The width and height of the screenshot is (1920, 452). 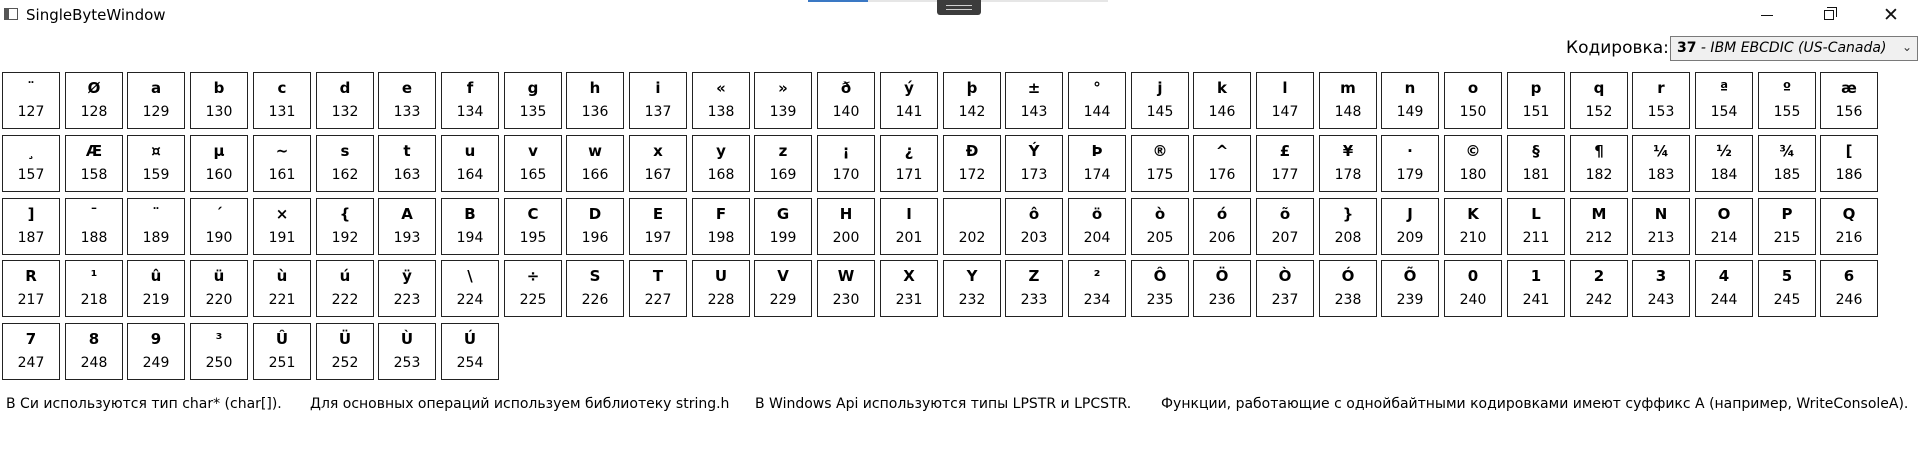 I want to click on char-cell: Y 232, so click(x=972, y=288).